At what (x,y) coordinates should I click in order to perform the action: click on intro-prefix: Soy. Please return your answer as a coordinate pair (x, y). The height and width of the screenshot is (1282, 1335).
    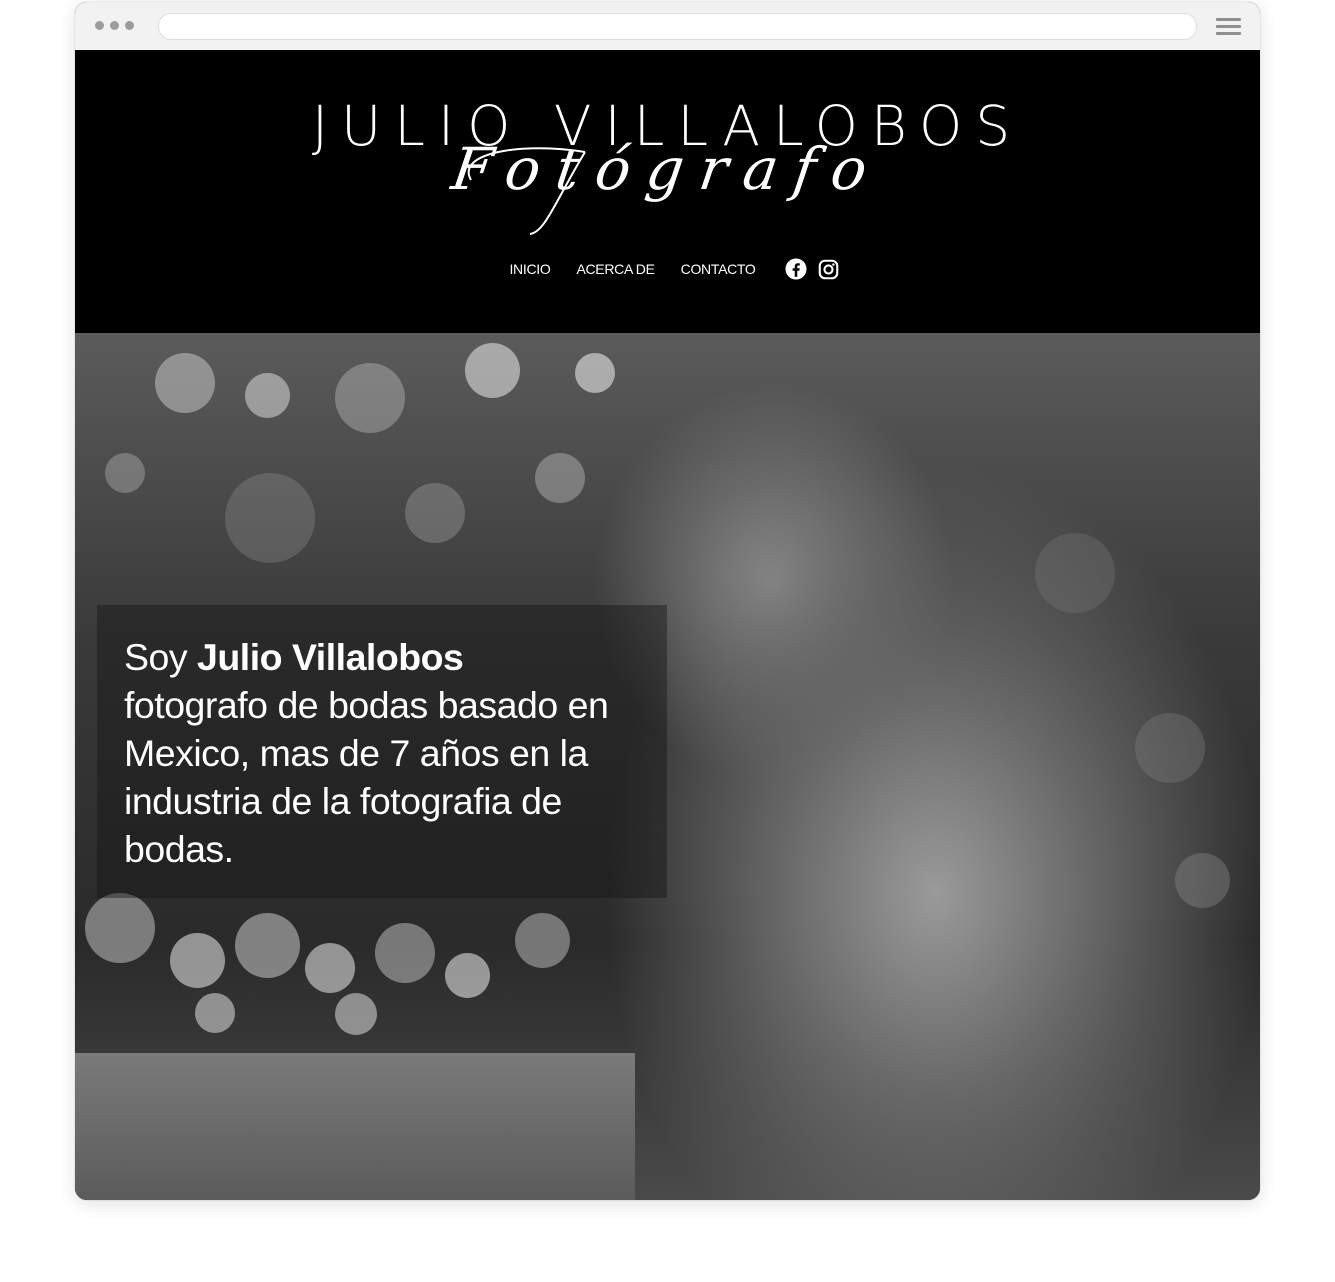
    Looking at the image, I should click on (161, 657).